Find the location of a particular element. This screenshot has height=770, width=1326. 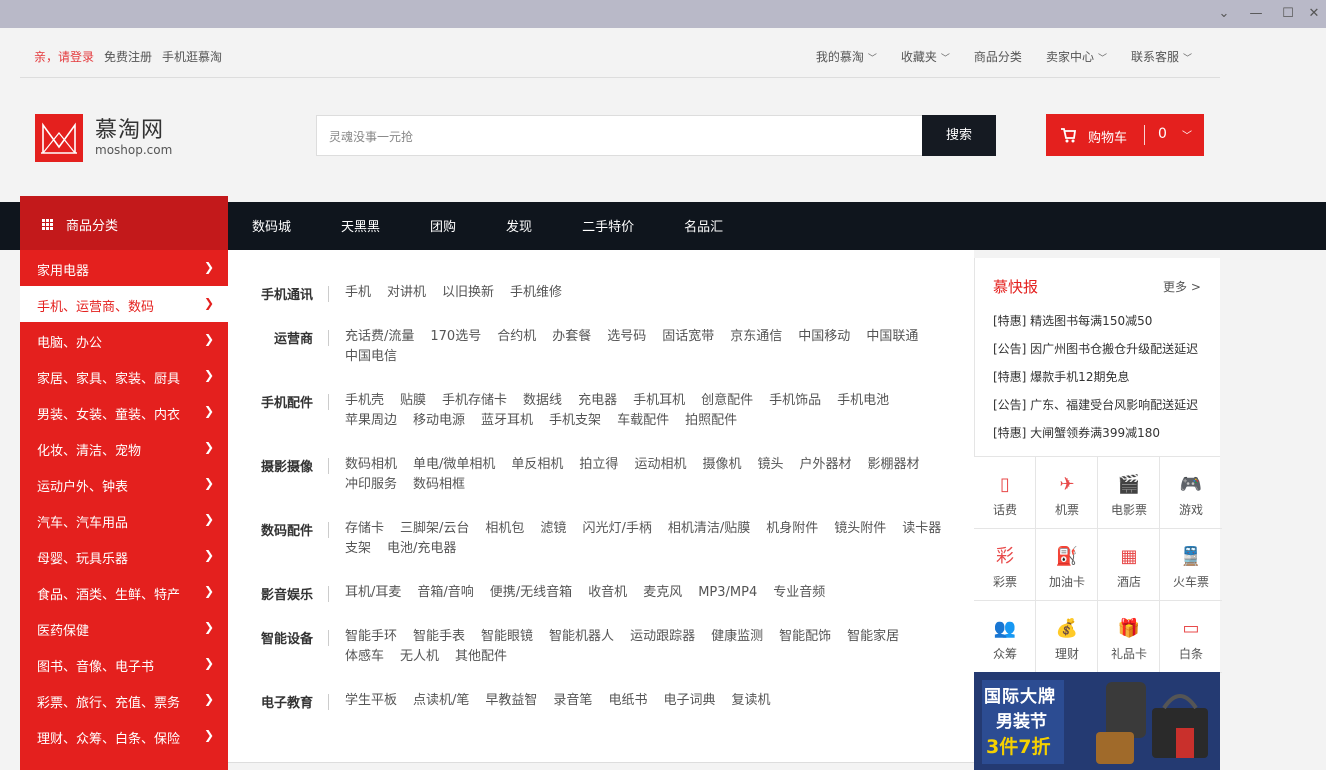

news-item: [公告] 广东、福建受台风影响配送延迟 is located at coordinates (1095, 404).